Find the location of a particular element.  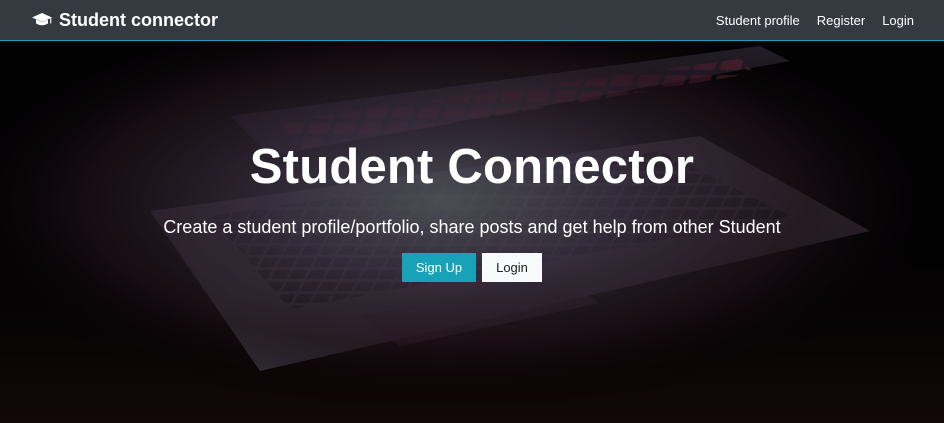

graduation-cap-icon is located at coordinates (42, 20).